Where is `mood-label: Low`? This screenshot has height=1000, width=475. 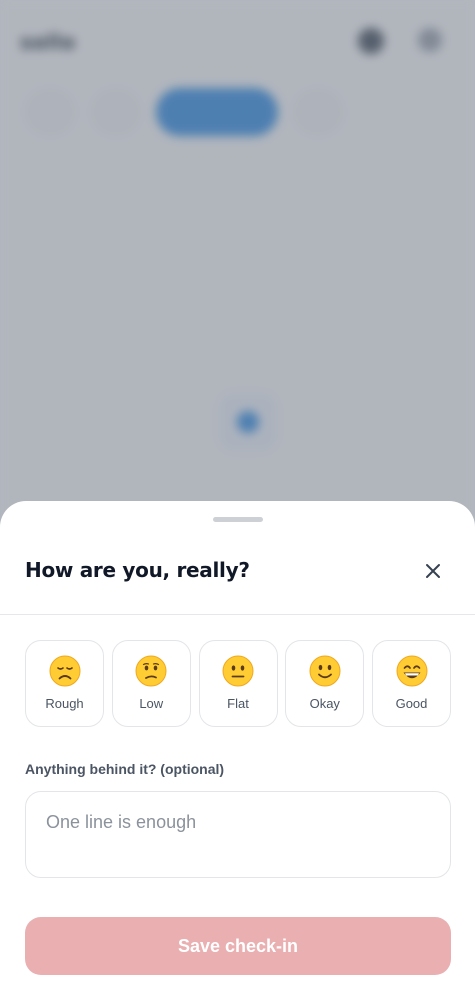 mood-label: Low is located at coordinates (151, 703).